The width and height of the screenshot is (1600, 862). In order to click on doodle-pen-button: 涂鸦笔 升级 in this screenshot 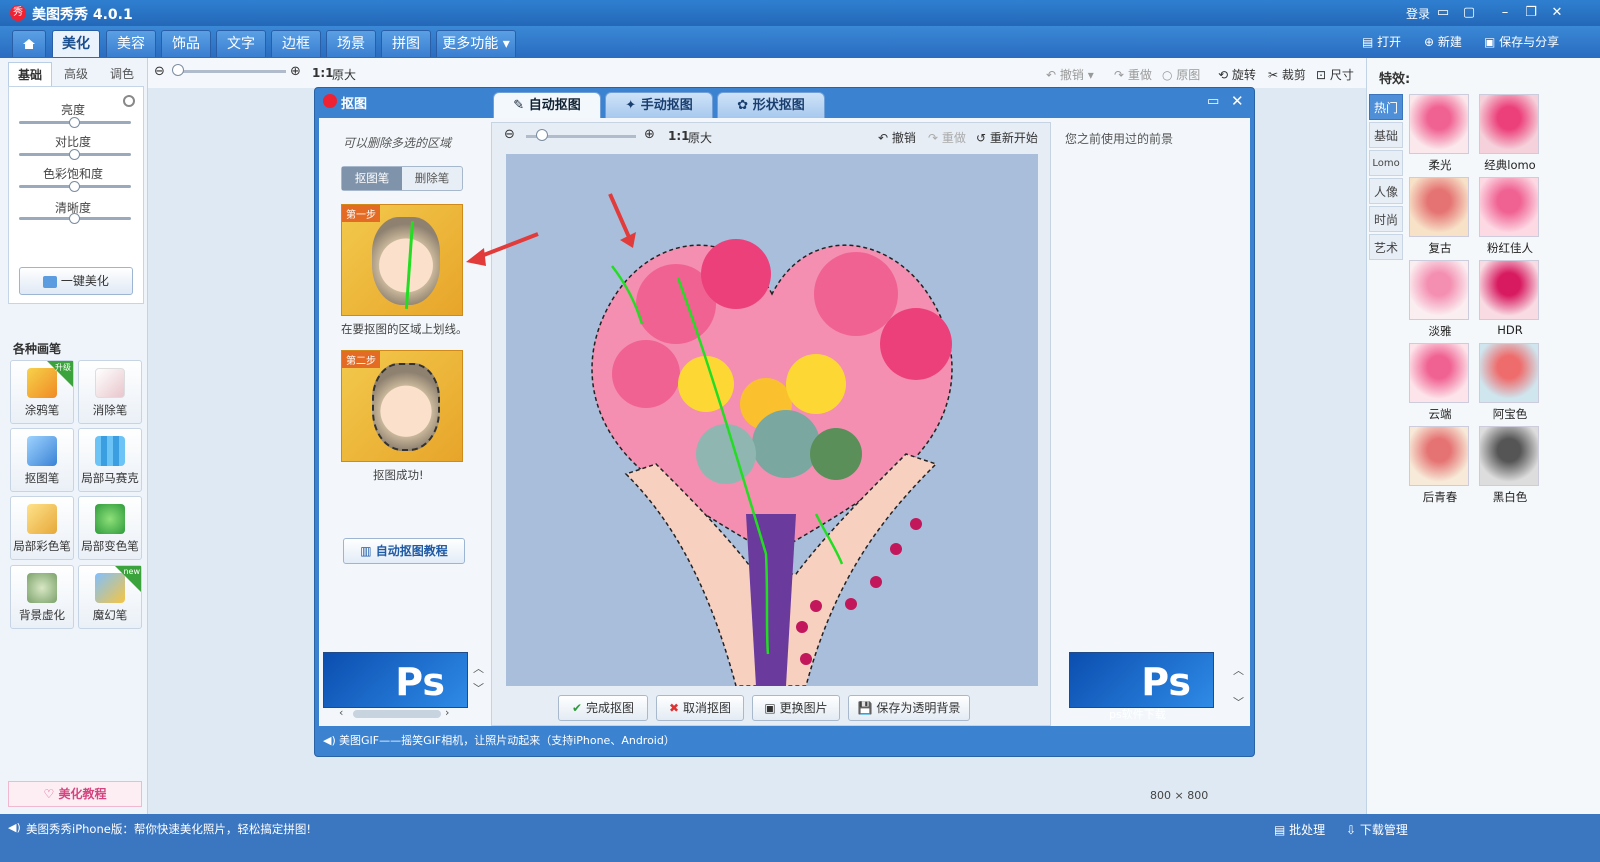, I will do `click(42, 392)`.